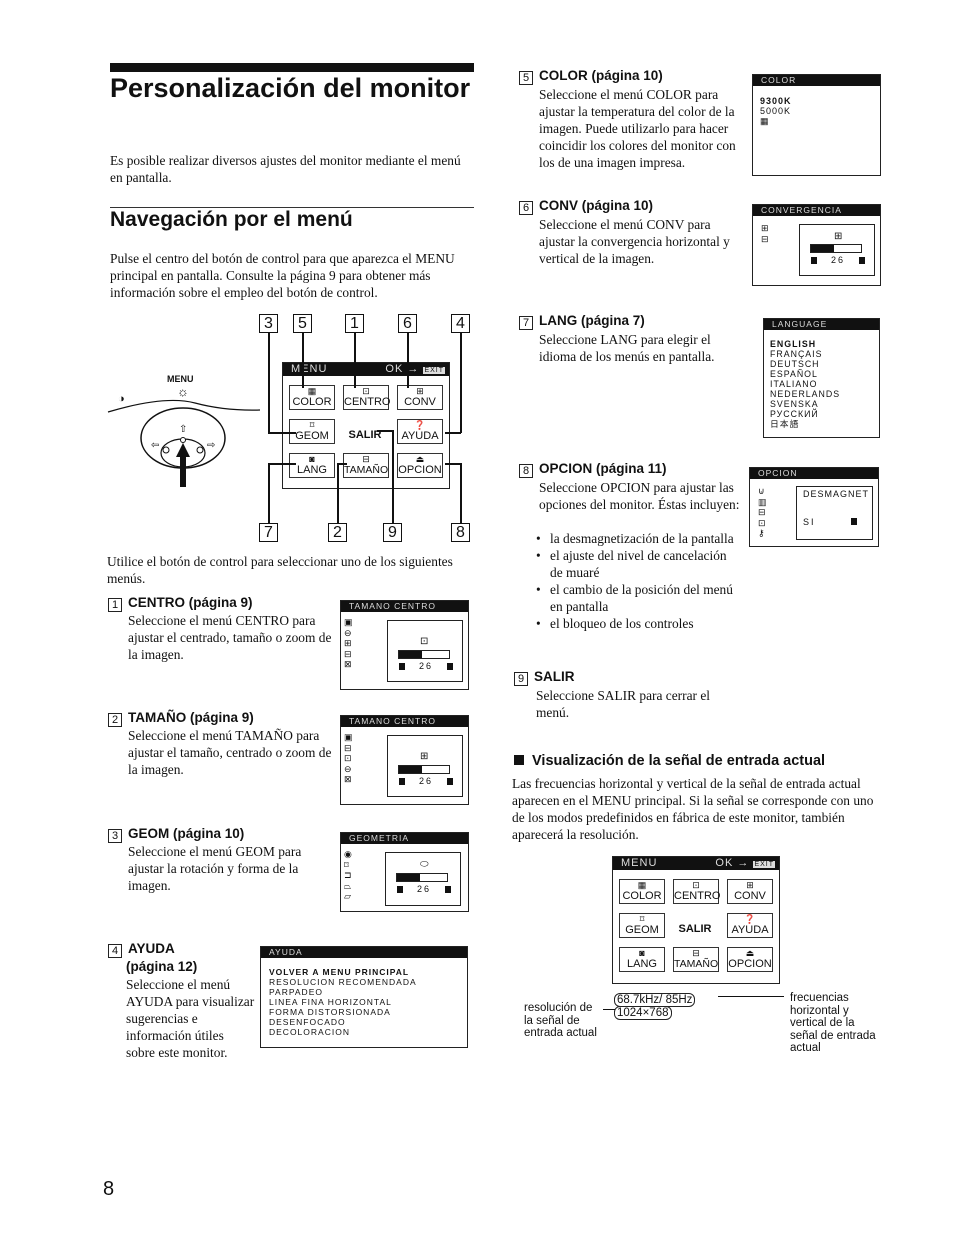 This screenshot has width=954, height=1233. What do you see at coordinates (309, 369) in the screenshot?
I see `osd-header-title: MENU` at bounding box center [309, 369].